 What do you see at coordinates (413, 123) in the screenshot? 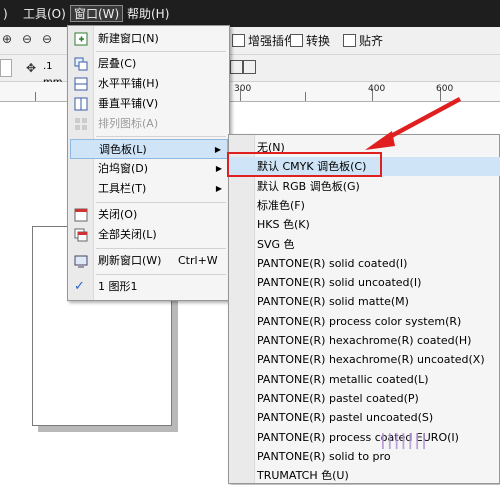
I see `annotation-arrow-icon` at bounding box center [413, 123].